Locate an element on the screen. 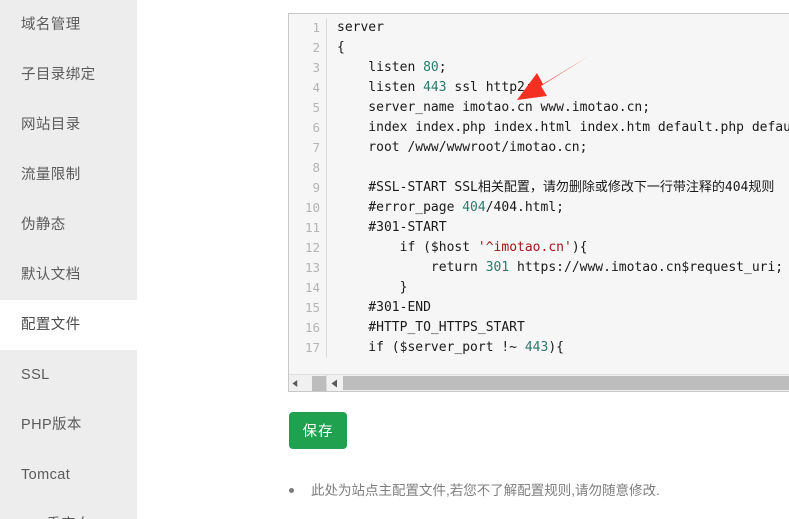 This screenshot has height=519, width=789. code-horizontal-scrollbar is located at coordinates (558, 383).